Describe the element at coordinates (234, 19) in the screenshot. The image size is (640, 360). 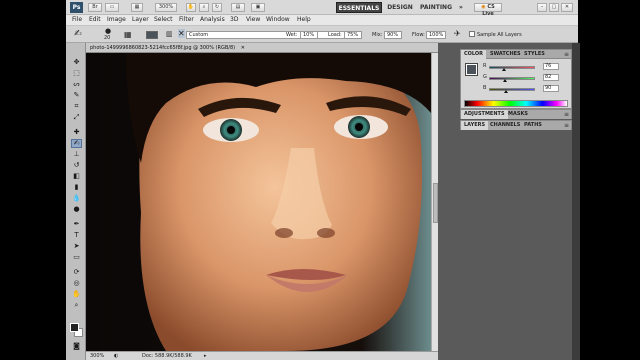
I see `menu-3d: 3D` at that location.